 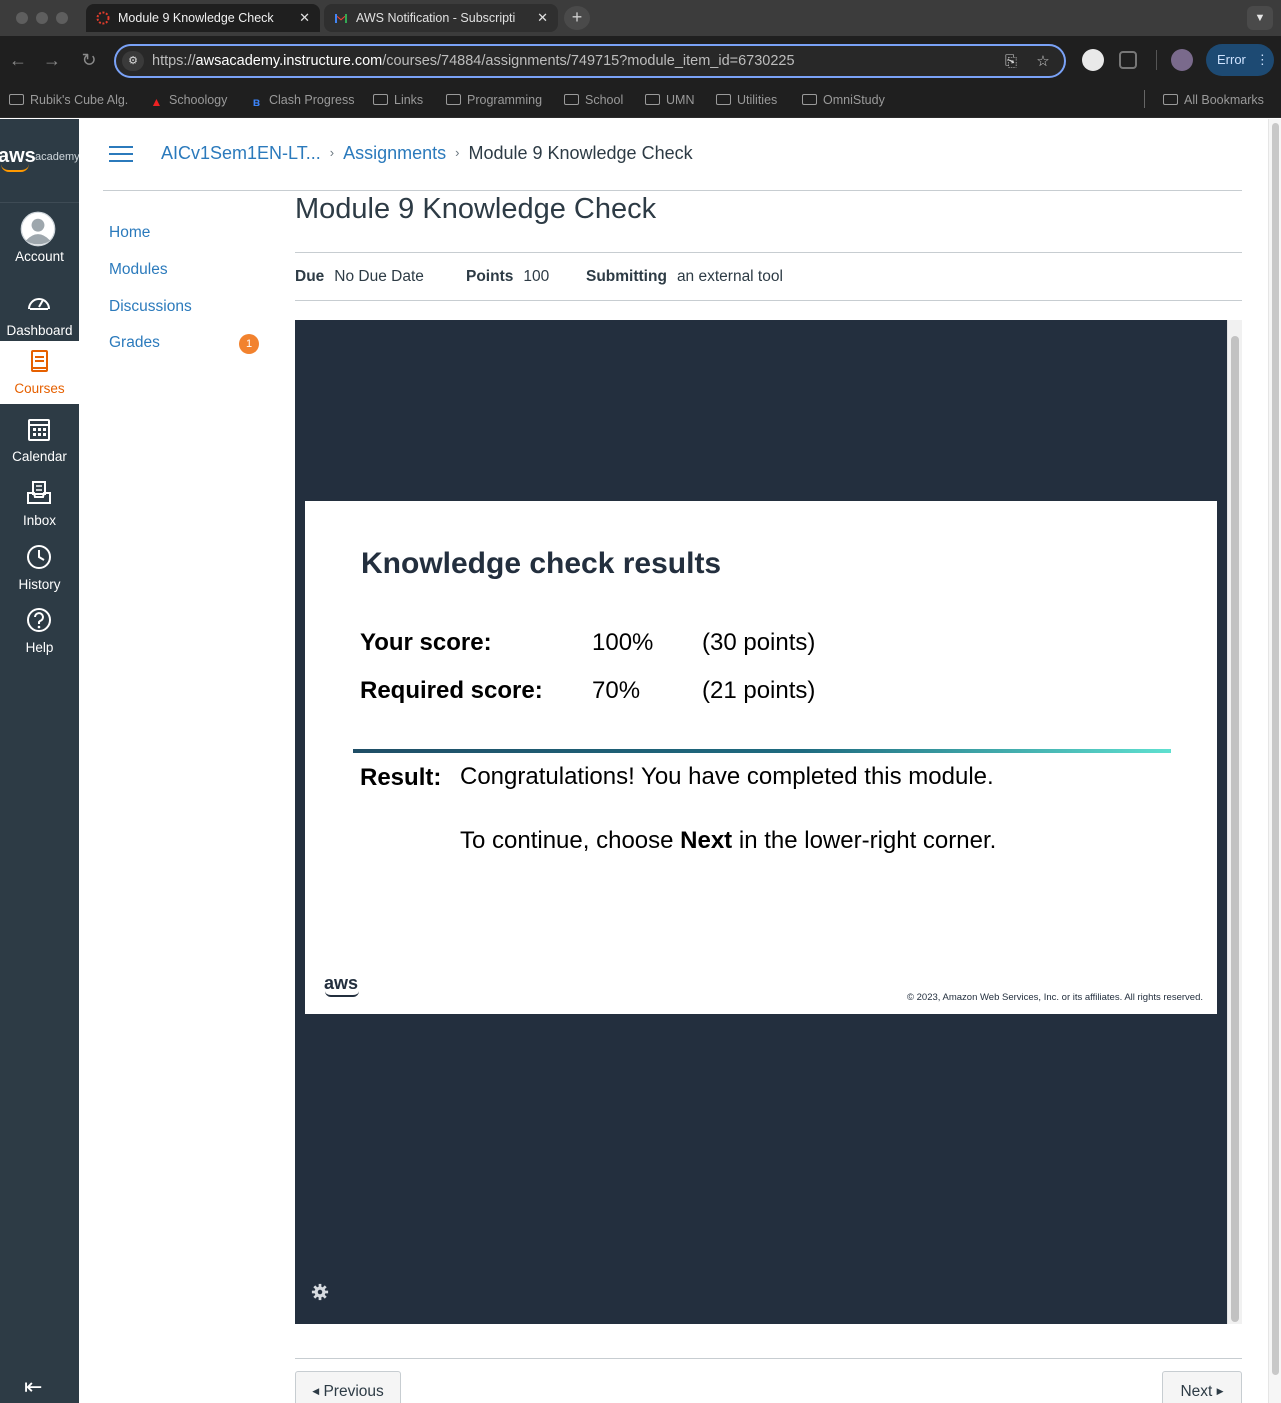 I want to click on error-button: Error ⋮, so click(x=1240, y=60).